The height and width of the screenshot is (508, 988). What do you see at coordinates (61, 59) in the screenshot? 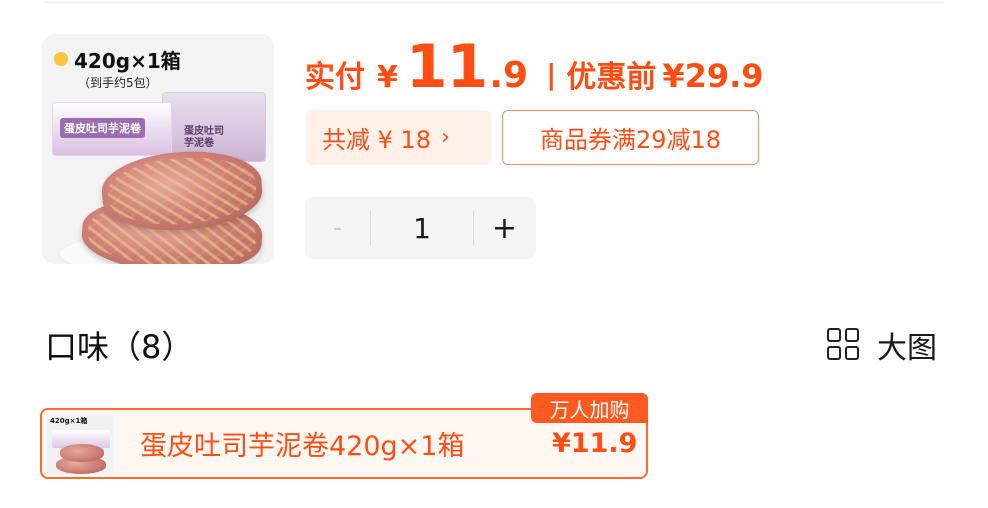
I see `spec-dot-icon` at bounding box center [61, 59].